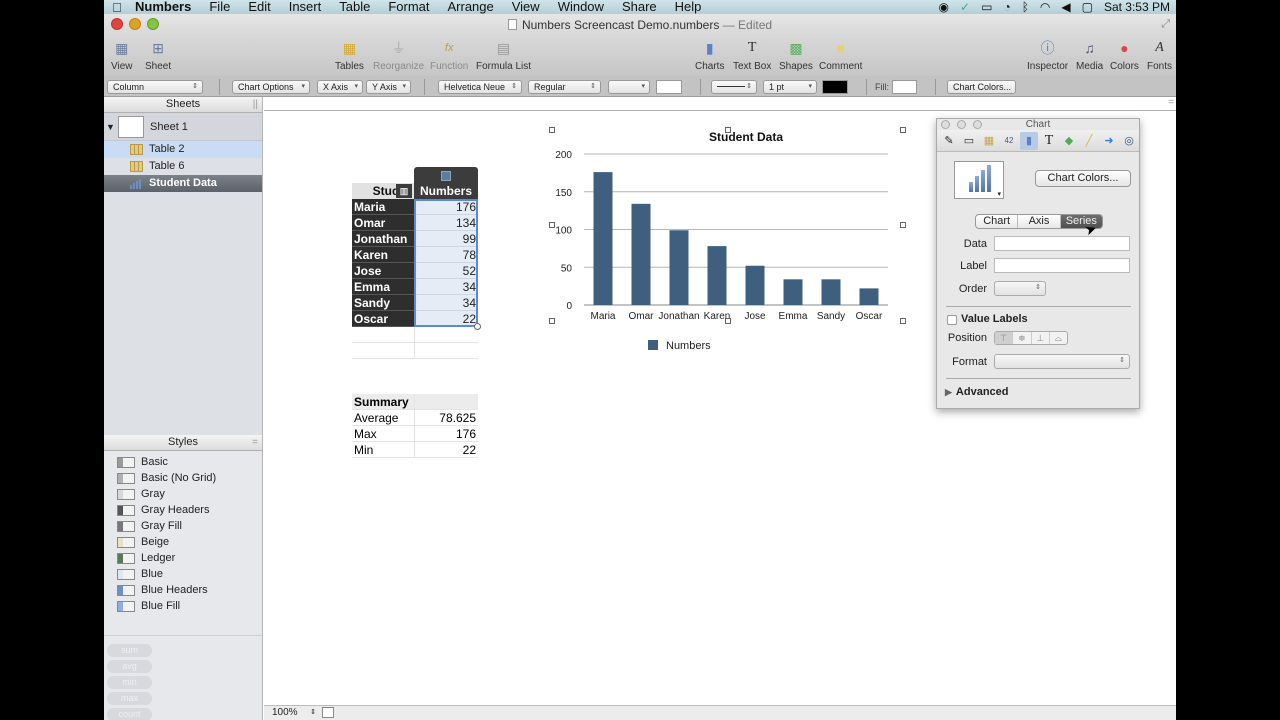 The height and width of the screenshot is (720, 1280). Describe the element at coordinates (752, 55) in the screenshot. I see `text-box-button: T Text Box` at that location.